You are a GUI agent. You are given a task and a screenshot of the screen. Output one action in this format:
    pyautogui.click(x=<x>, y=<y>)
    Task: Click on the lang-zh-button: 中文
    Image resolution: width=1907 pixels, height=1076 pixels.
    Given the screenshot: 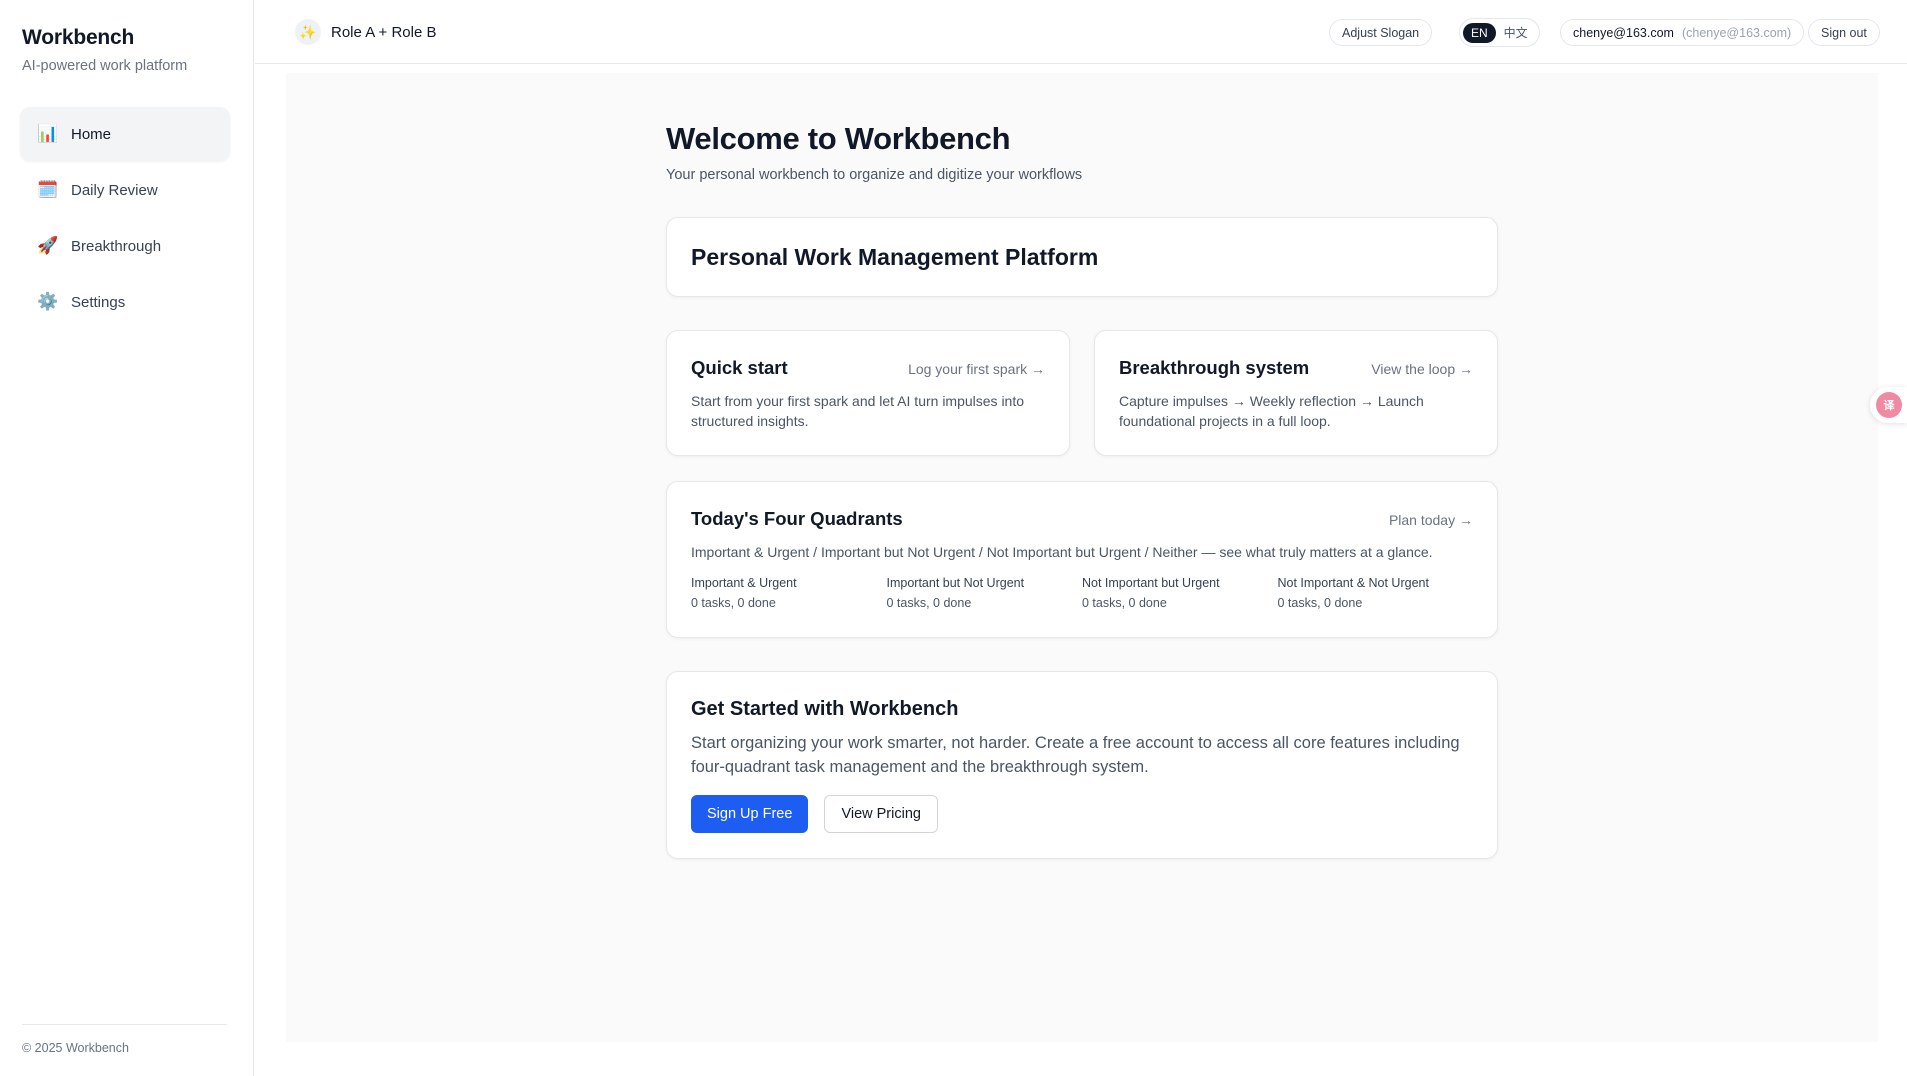 What is the action you would take?
    pyautogui.click(x=1516, y=32)
    